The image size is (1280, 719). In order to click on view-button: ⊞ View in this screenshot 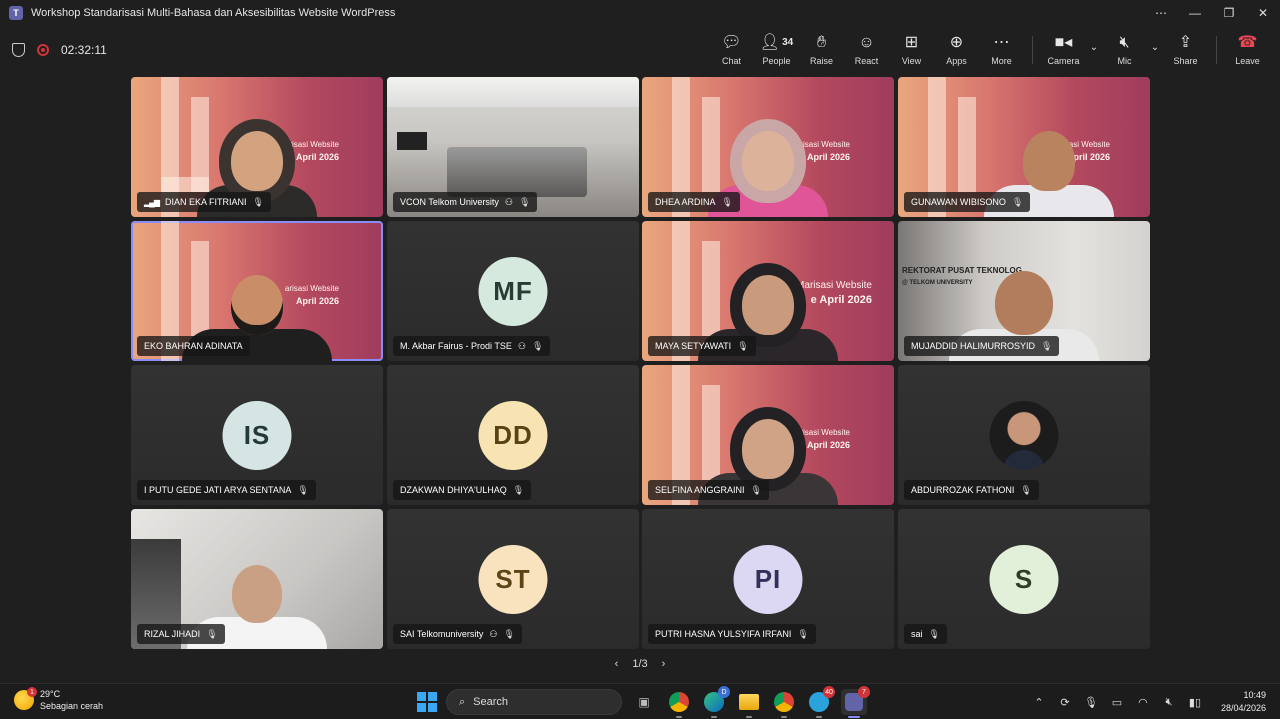, I will do `click(911, 50)`.